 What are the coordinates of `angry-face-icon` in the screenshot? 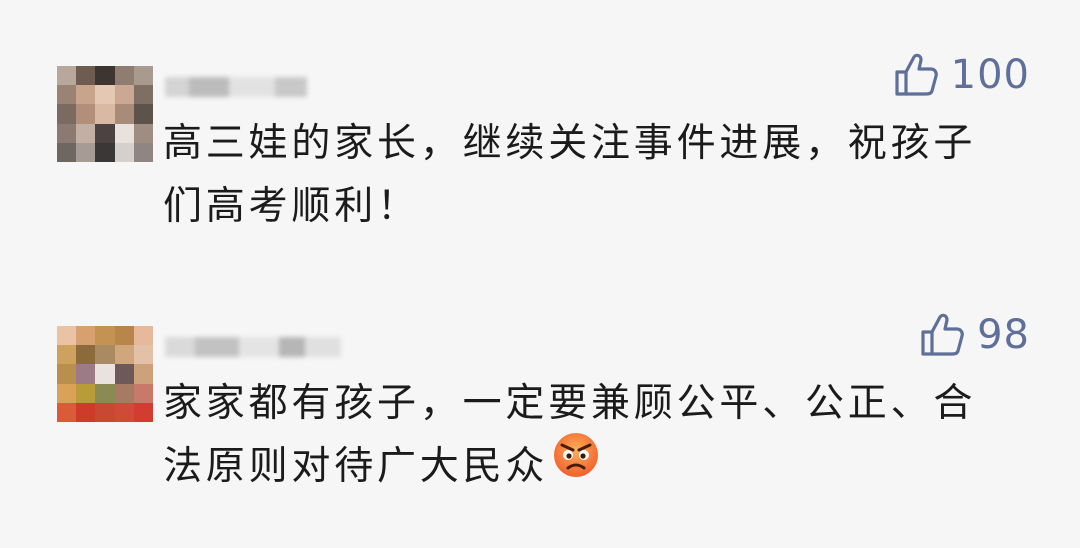 It's located at (576, 464).